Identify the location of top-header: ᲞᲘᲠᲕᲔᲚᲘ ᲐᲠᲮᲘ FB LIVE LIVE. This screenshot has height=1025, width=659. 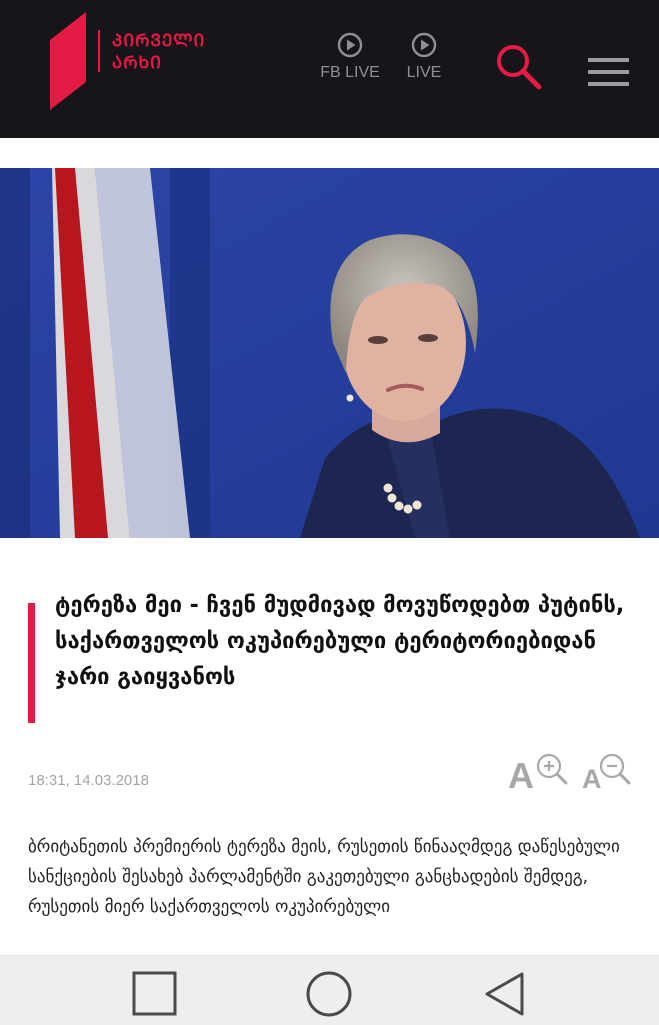
(329, 69).